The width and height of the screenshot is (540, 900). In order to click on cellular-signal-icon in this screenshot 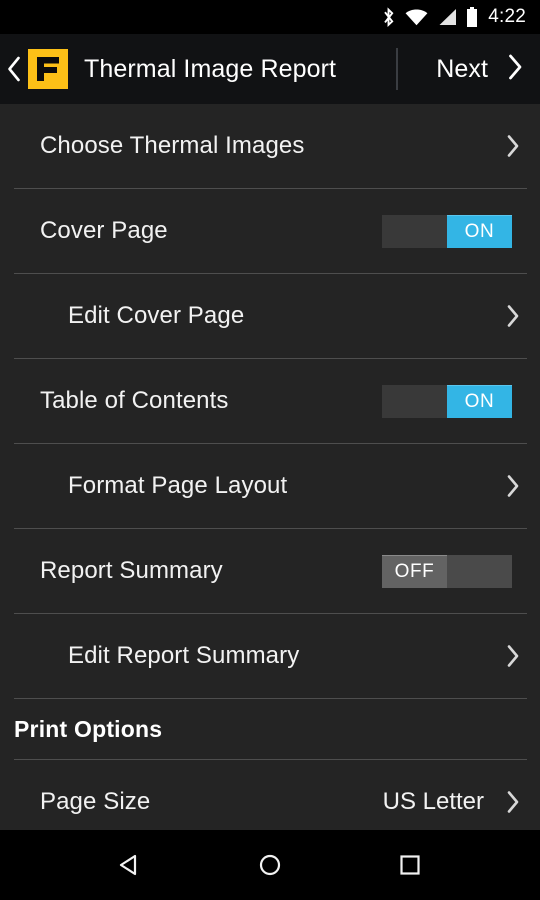, I will do `click(448, 17)`.